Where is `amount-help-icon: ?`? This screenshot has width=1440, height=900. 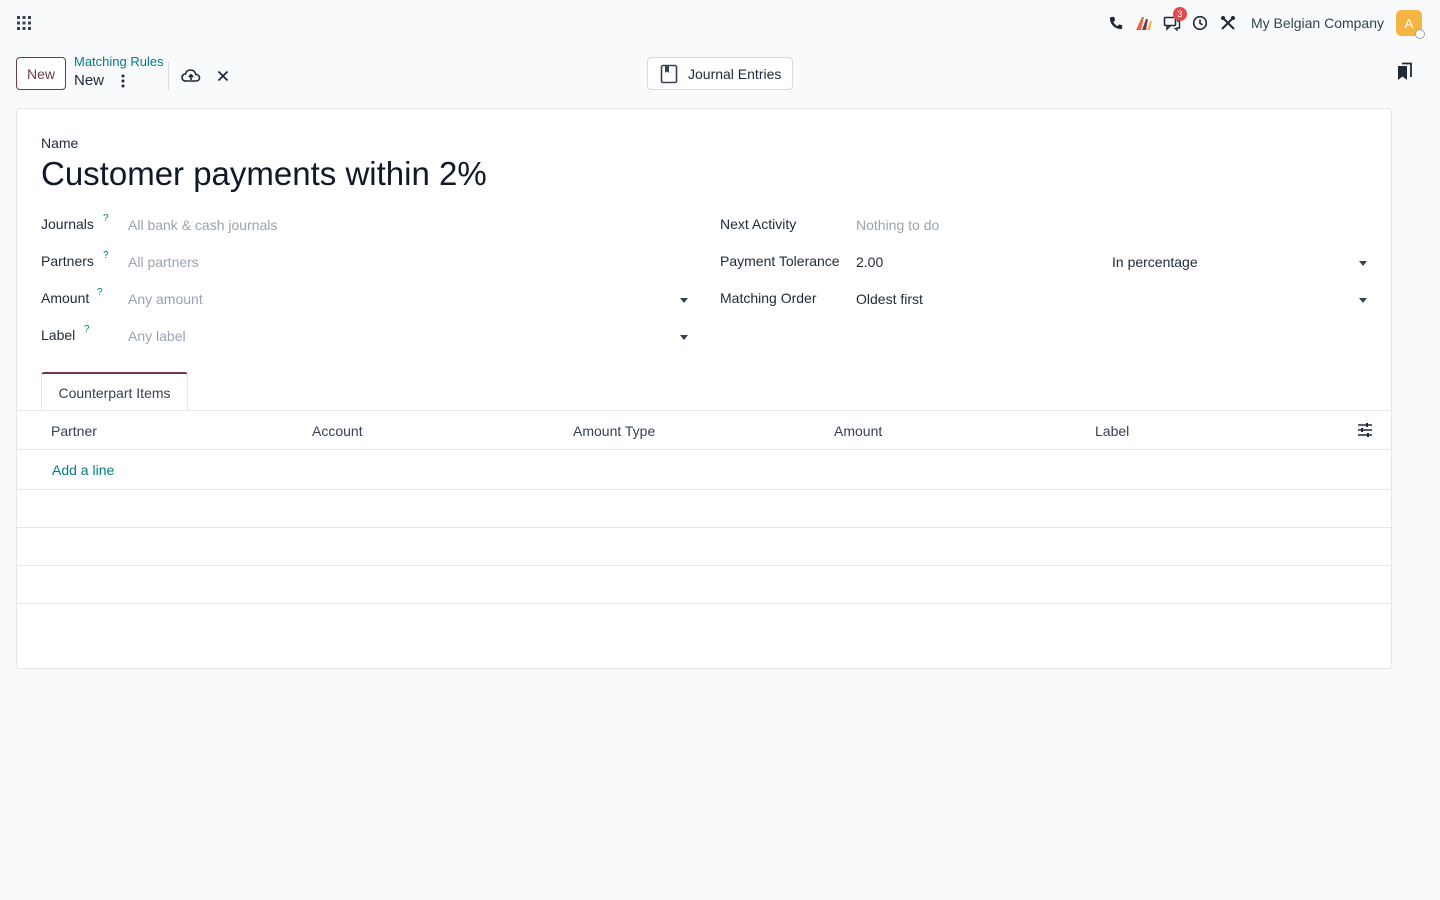
amount-help-icon: ? is located at coordinates (100, 292).